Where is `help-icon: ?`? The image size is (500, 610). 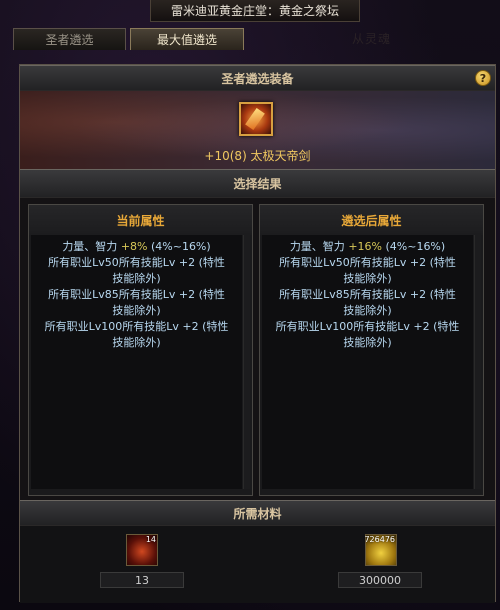 help-icon: ? is located at coordinates (483, 78).